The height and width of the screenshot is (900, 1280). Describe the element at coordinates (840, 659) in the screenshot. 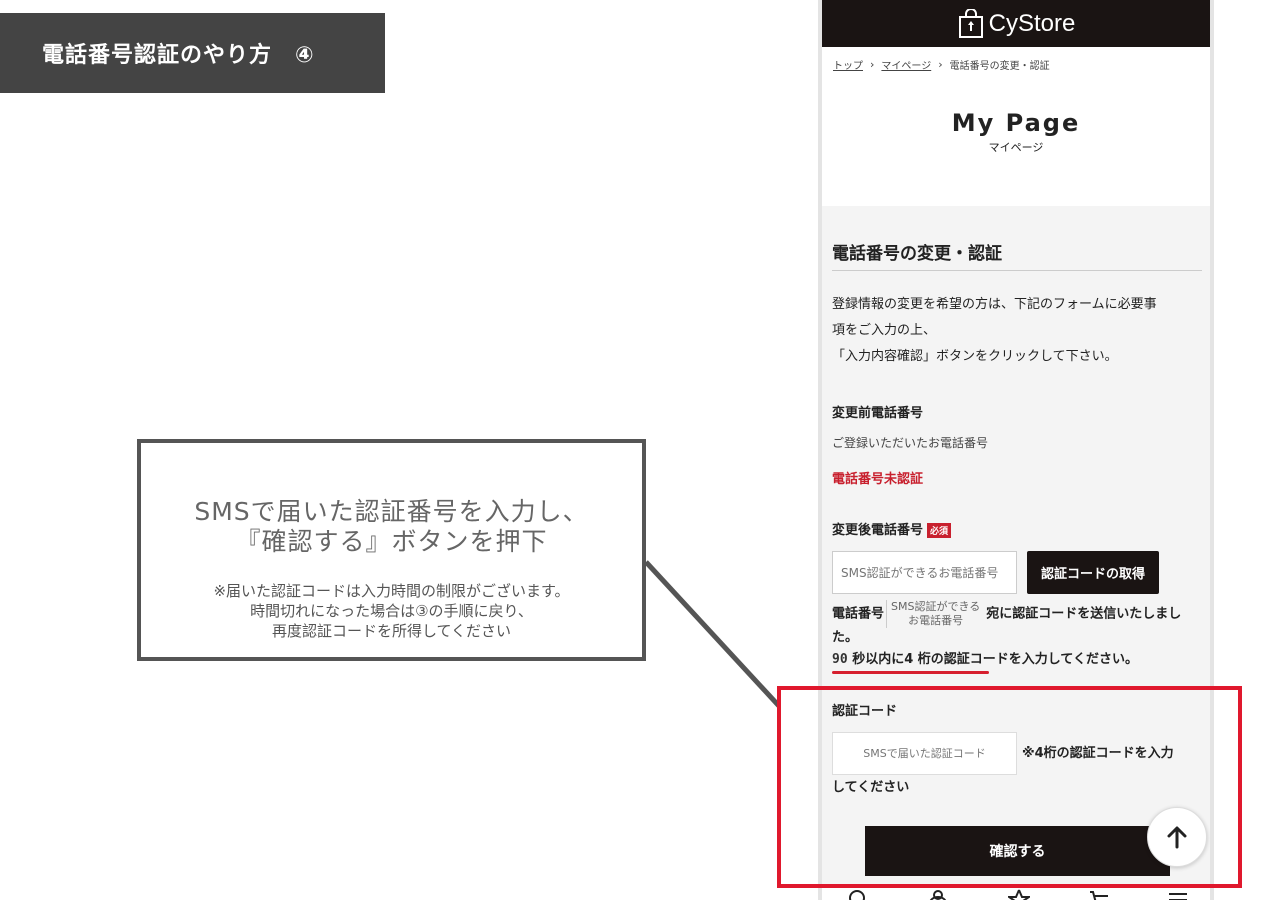

I see `timer-seconds: 90` at that location.